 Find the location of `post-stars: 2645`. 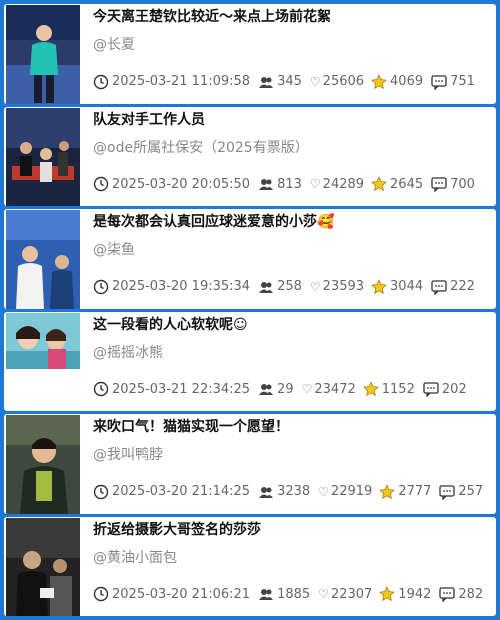

post-stars: 2645 is located at coordinates (397, 184).